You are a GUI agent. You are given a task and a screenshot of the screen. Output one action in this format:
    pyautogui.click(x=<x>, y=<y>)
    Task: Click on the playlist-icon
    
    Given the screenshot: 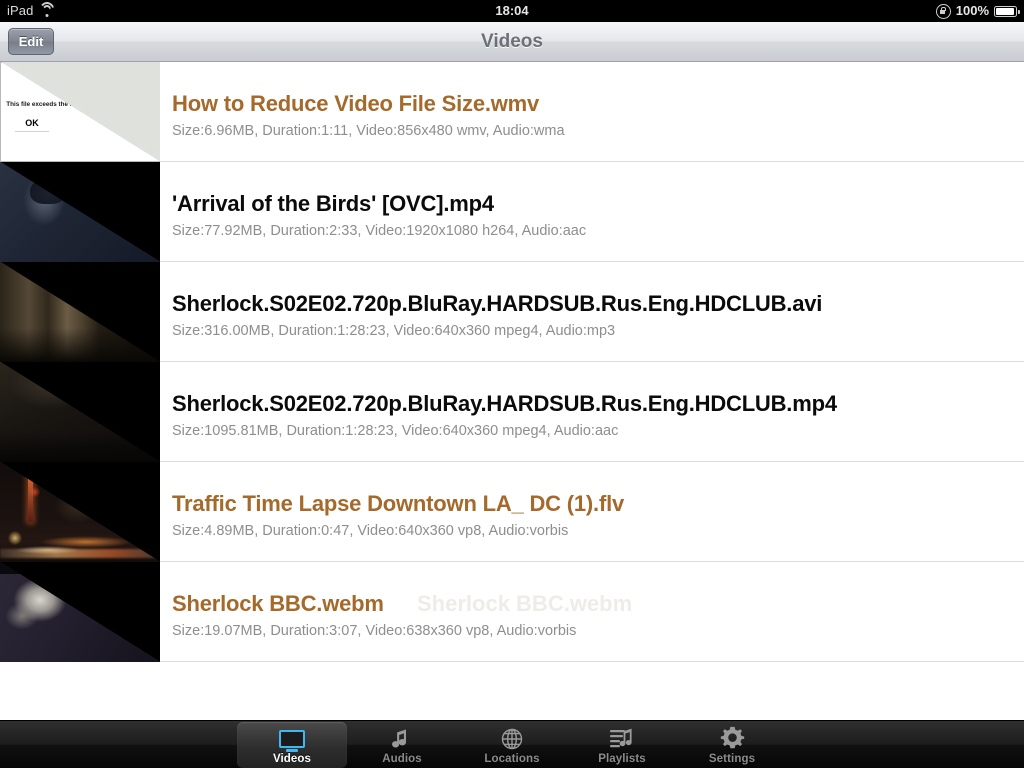 What is the action you would take?
    pyautogui.click(x=622, y=739)
    